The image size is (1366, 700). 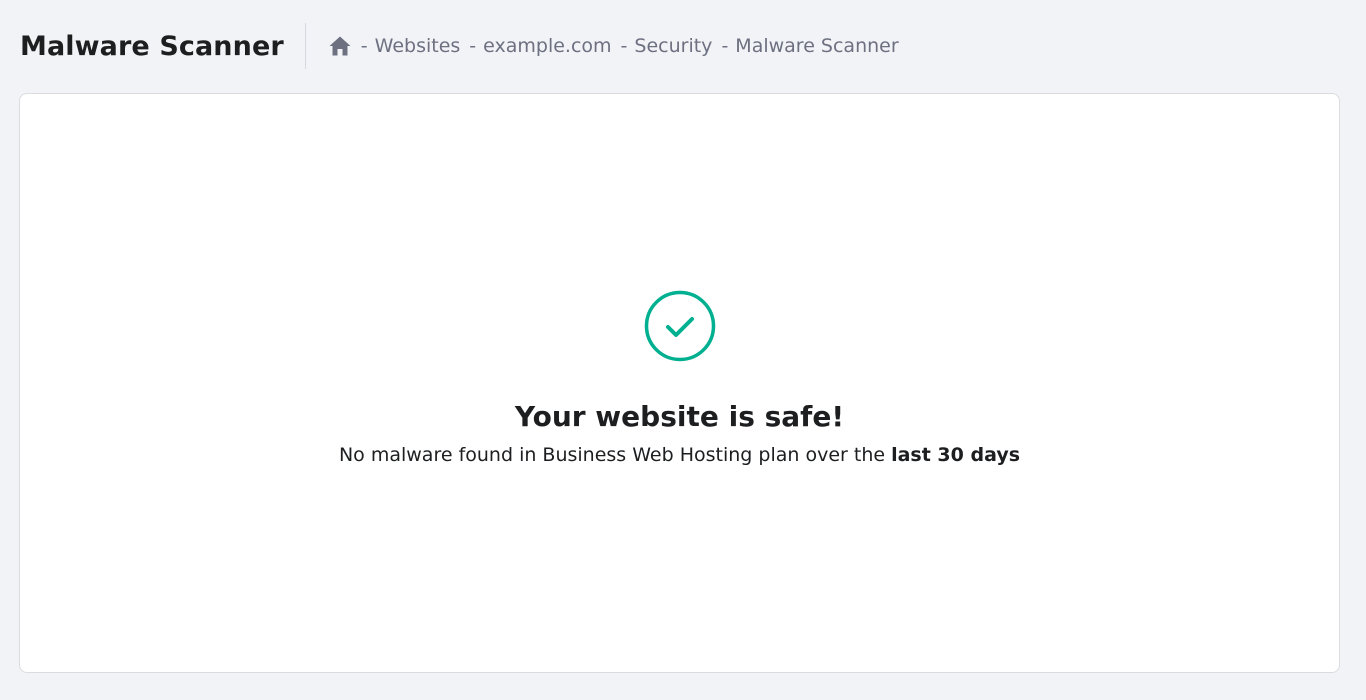 I want to click on breadcrumb-malware-scanner: Malware Scanner, so click(x=817, y=46).